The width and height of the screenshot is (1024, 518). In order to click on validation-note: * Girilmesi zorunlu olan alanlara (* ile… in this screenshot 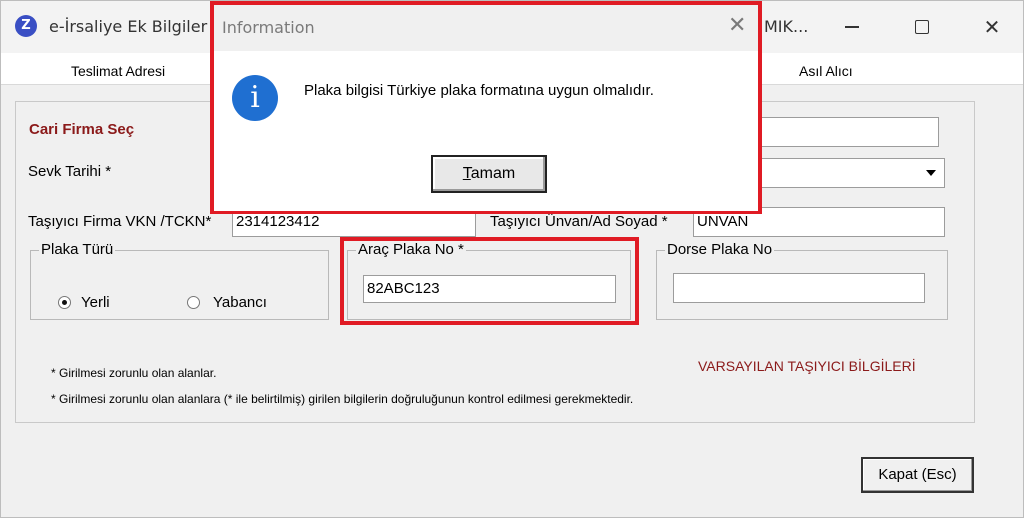, I will do `click(342, 399)`.